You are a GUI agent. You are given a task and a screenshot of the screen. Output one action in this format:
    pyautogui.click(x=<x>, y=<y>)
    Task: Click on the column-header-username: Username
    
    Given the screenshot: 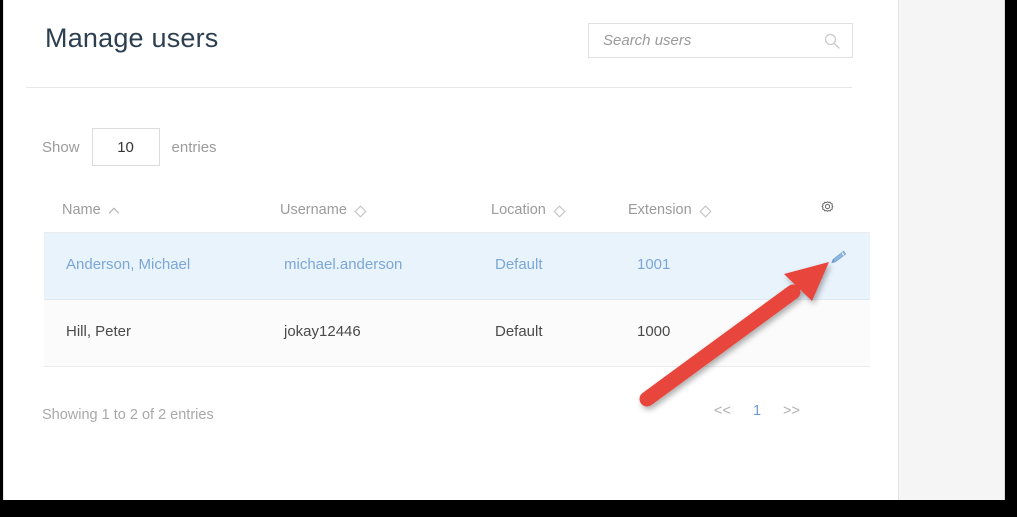 What is the action you would take?
    pyautogui.click(x=323, y=210)
    